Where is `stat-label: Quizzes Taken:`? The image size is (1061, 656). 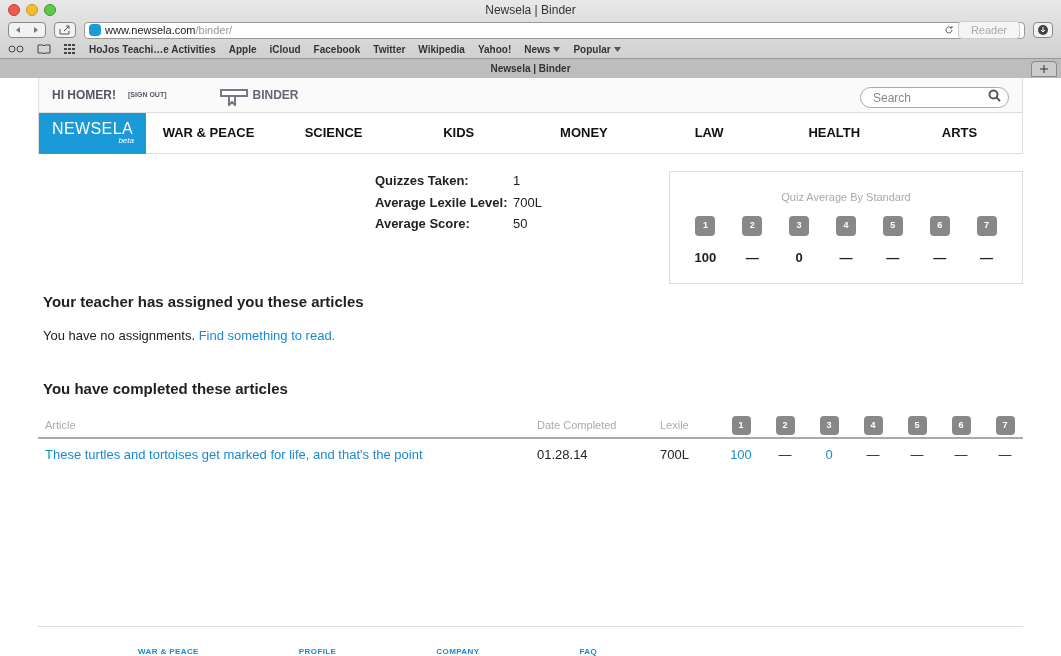 stat-label: Quizzes Taken: is located at coordinates (422, 181).